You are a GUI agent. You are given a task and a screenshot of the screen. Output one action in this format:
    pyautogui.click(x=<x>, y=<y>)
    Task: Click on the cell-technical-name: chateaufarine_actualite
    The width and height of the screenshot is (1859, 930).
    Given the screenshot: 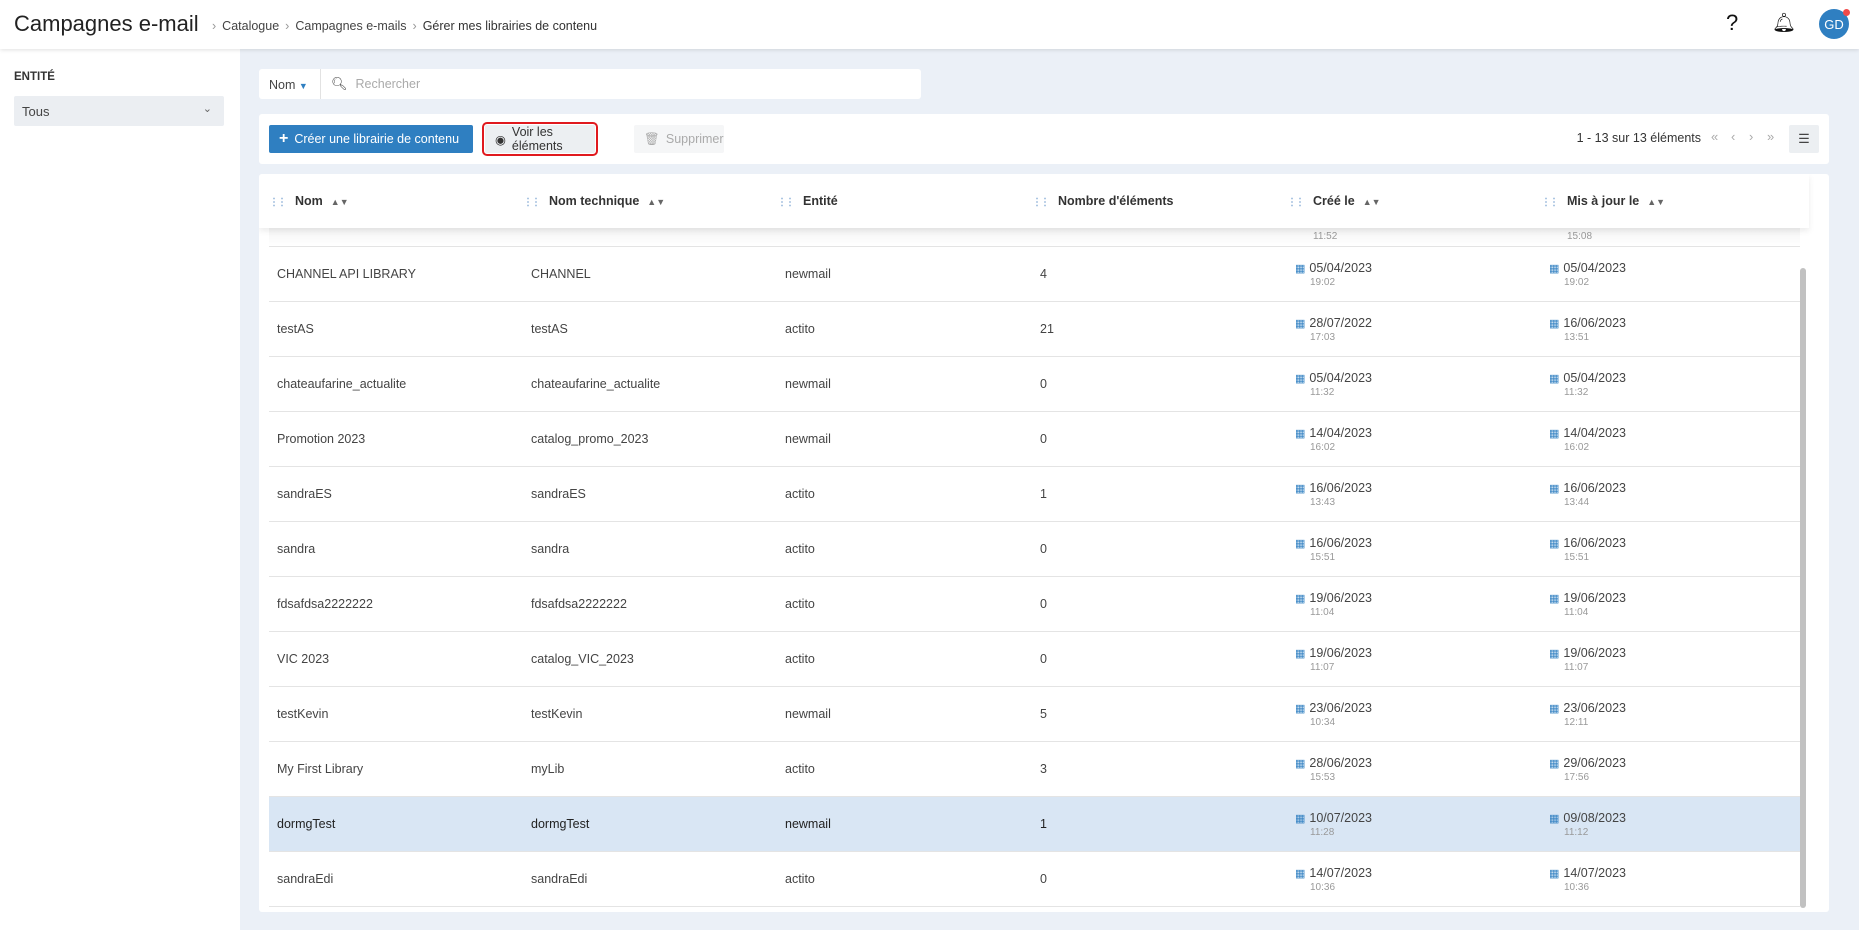 What is the action you would take?
    pyautogui.click(x=596, y=384)
    